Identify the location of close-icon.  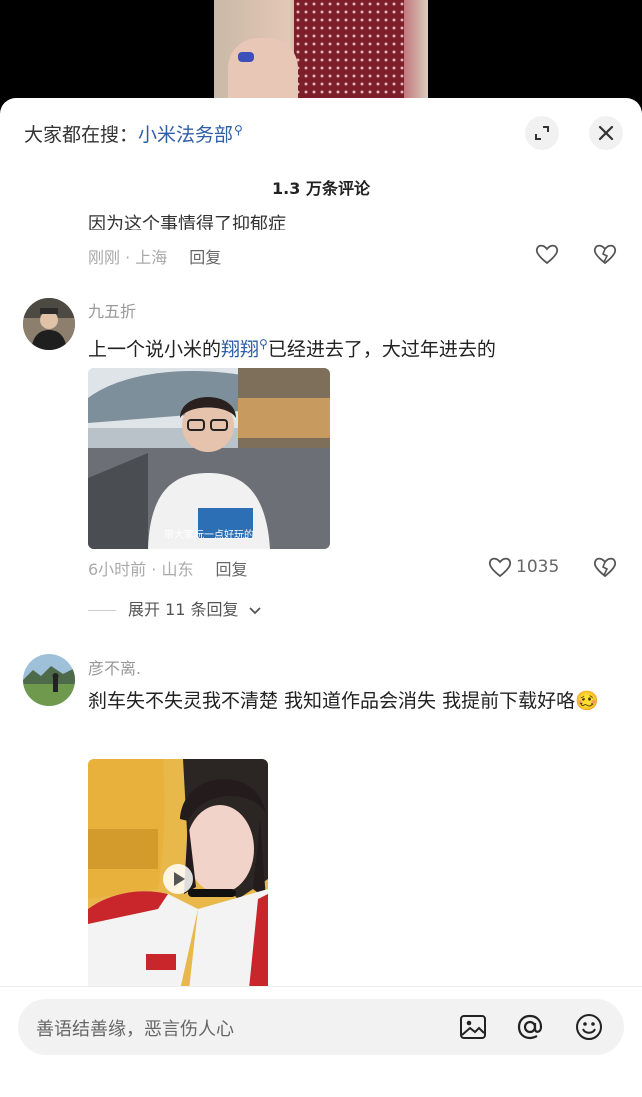
(606, 133).